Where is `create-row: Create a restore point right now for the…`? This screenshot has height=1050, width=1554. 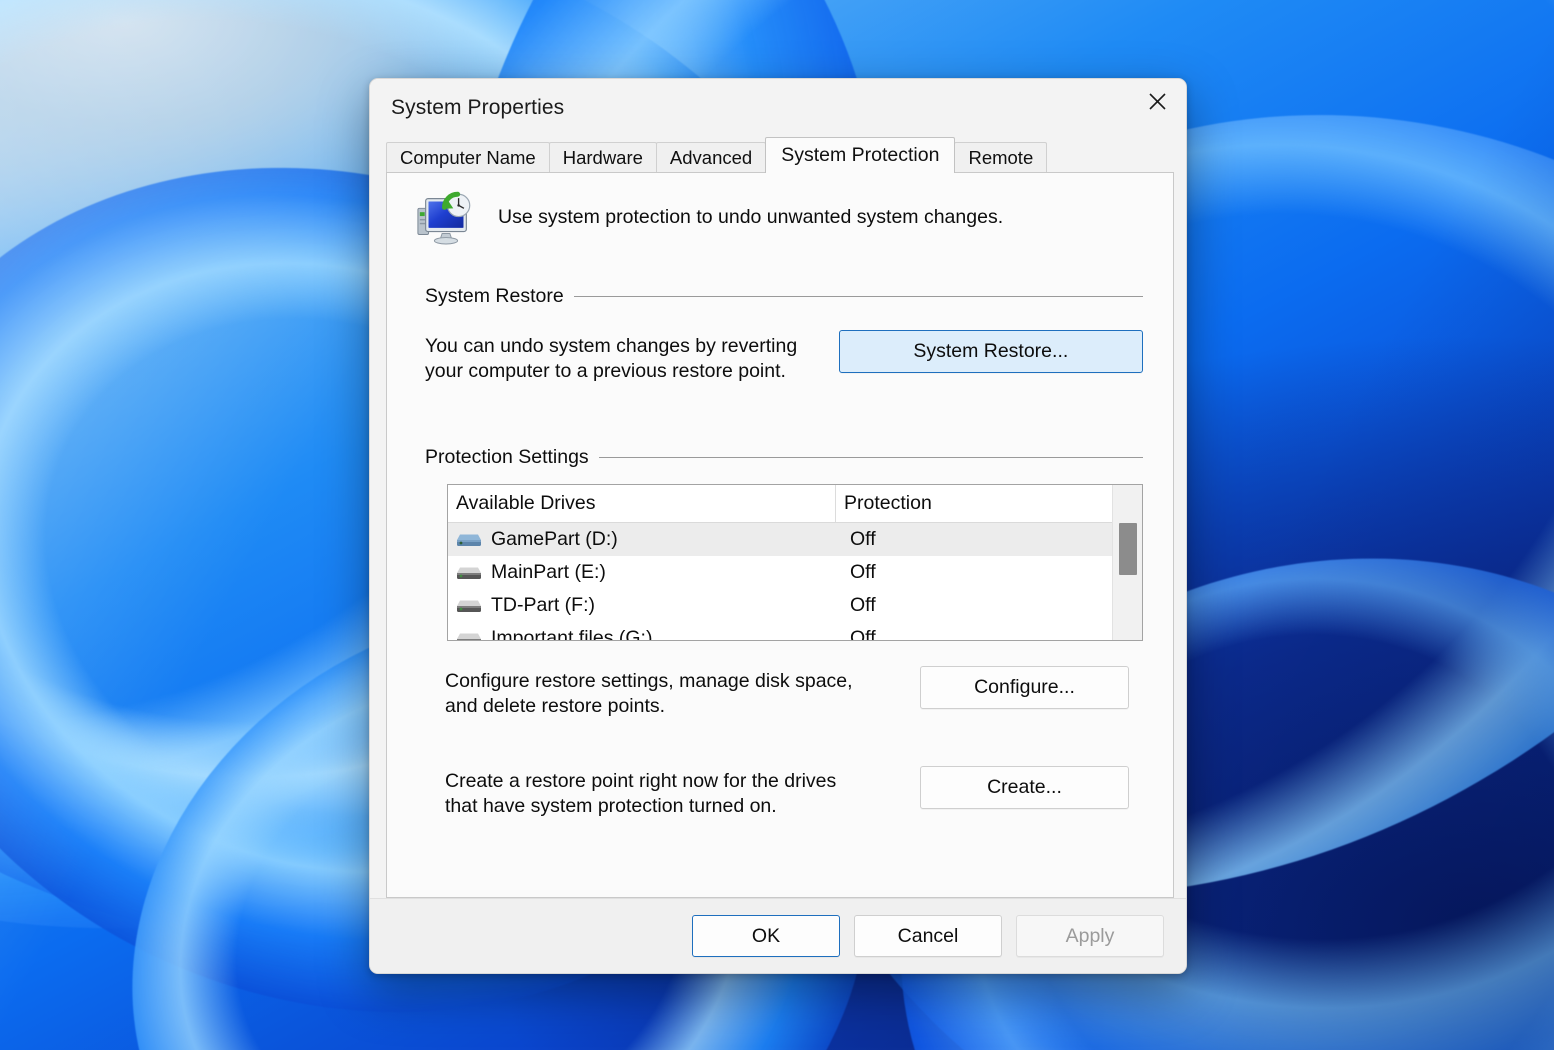 create-row: Create a restore point right now for the… is located at coordinates (794, 792).